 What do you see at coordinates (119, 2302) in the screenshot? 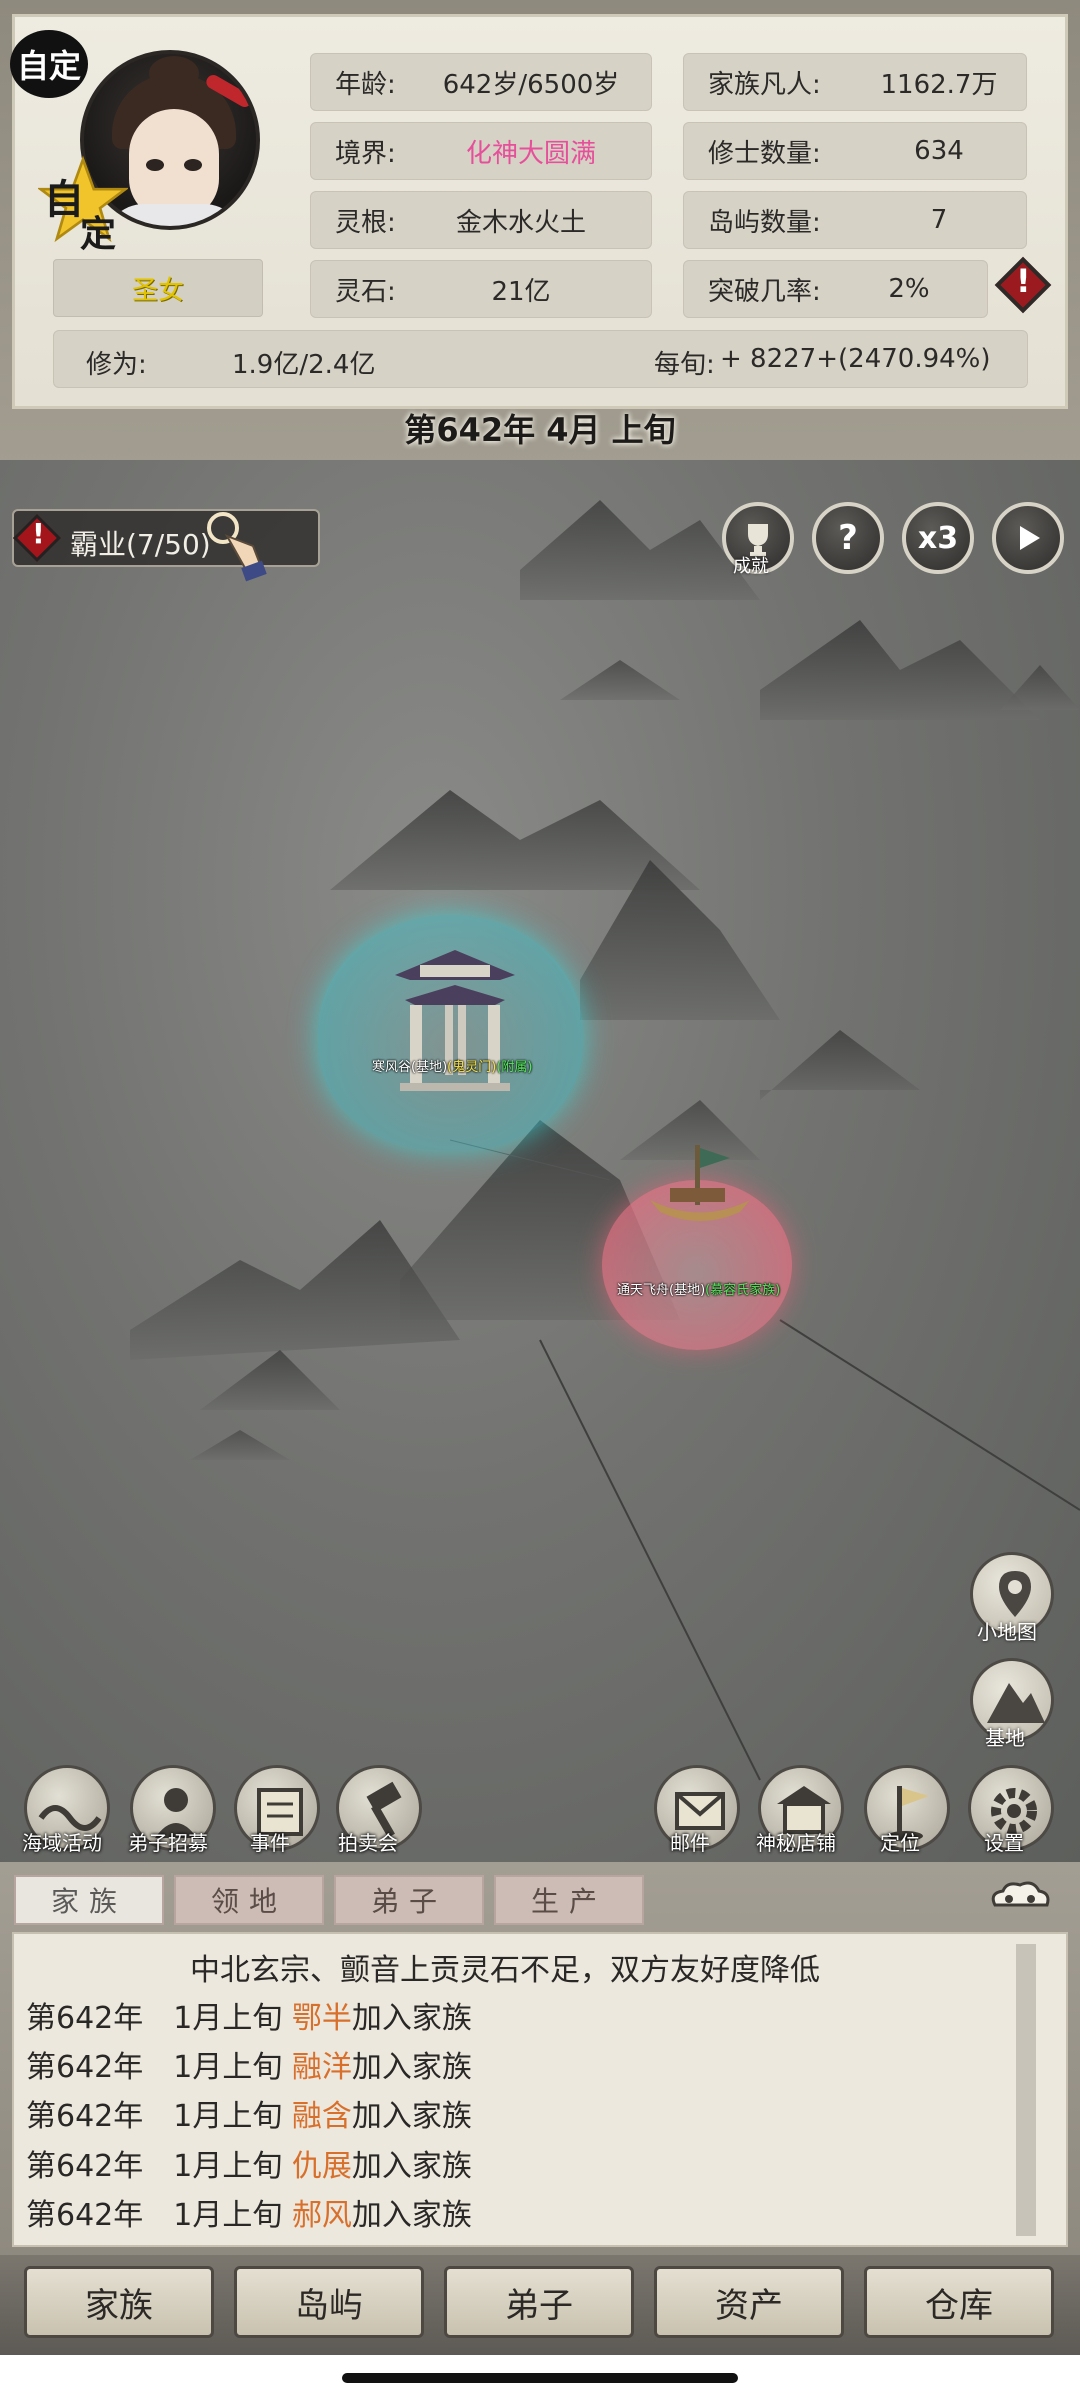
I see `nav-clan-button: 家族` at bounding box center [119, 2302].